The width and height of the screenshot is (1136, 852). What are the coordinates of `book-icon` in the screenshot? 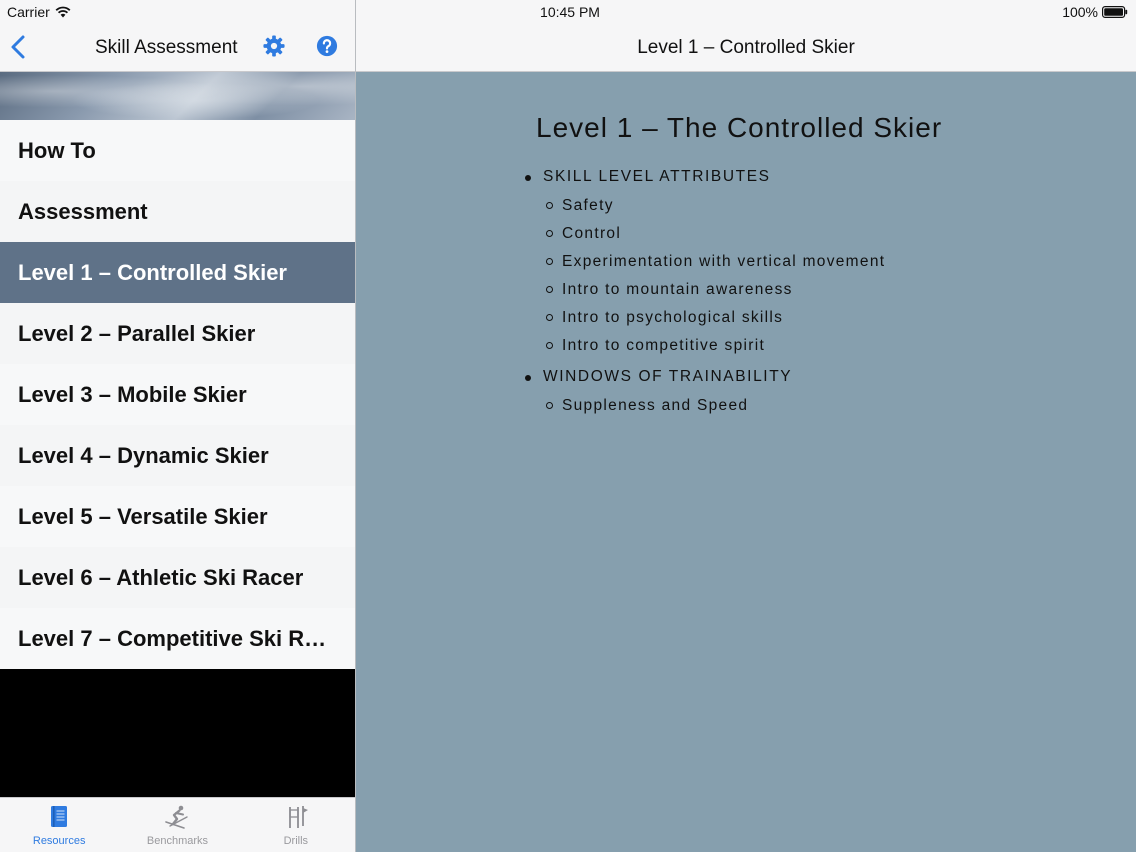 It's located at (59, 816).